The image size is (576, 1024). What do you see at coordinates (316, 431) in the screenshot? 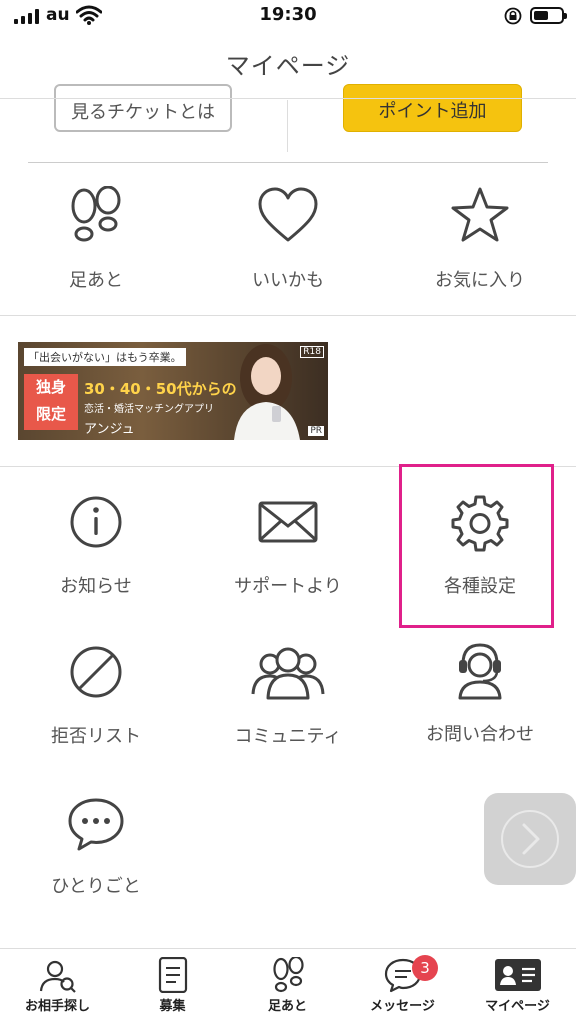
I see `pr-badge: PR` at bounding box center [316, 431].